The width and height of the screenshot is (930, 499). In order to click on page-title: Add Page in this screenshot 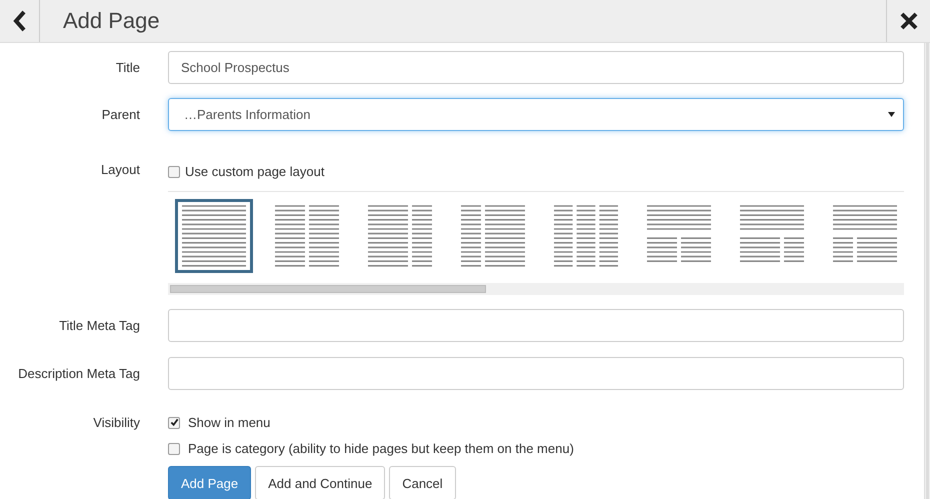, I will do `click(112, 21)`.